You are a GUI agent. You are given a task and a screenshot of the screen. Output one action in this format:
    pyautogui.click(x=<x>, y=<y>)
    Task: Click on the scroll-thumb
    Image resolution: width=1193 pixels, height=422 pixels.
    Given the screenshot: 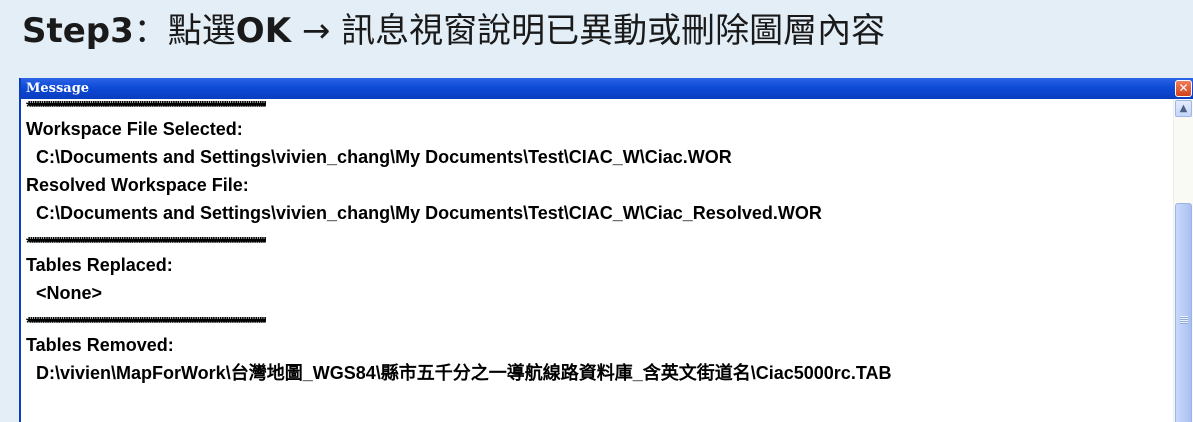 What is the action you would take?
    pyautogui.click(x=1183, y=312)
    